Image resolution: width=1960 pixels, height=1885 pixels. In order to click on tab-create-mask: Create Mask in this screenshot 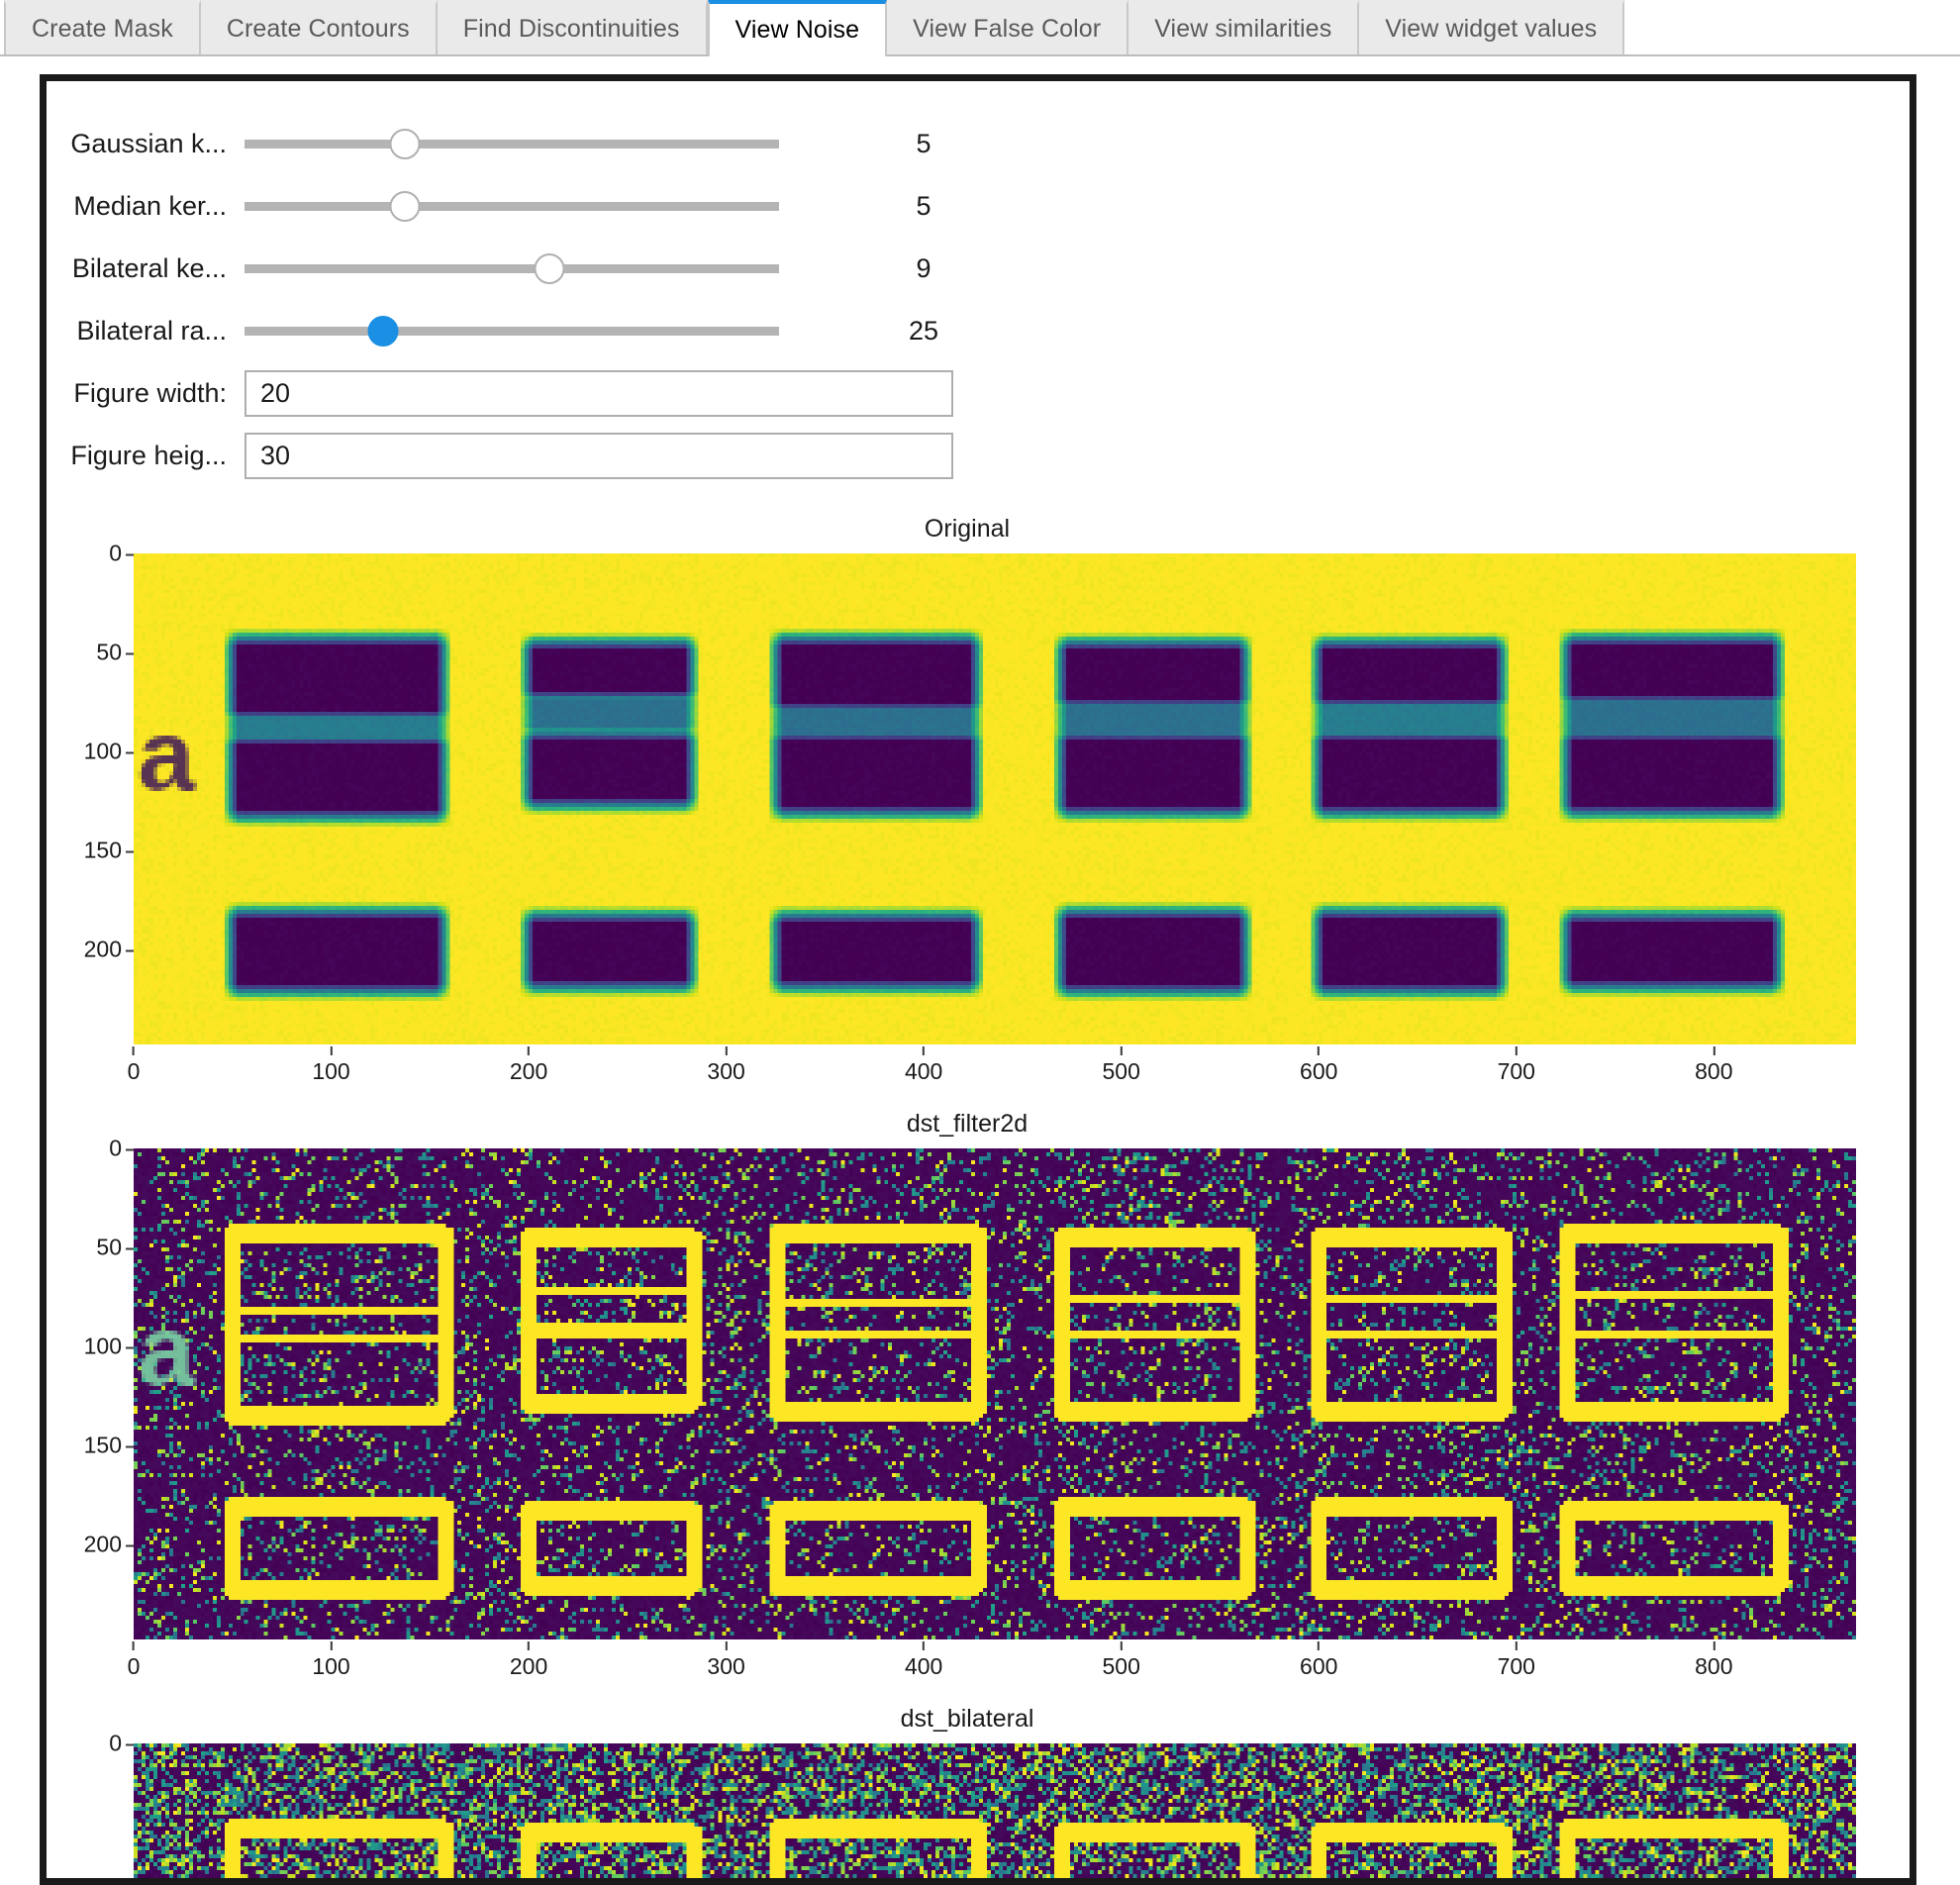, I will do `click(102, 27)`.